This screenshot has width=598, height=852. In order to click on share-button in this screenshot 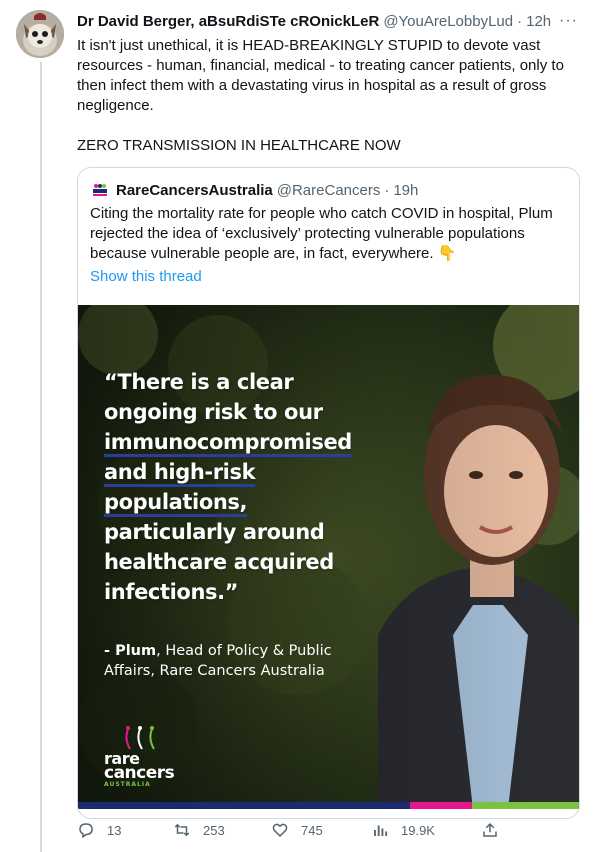, I will do `click(496, 830)`.